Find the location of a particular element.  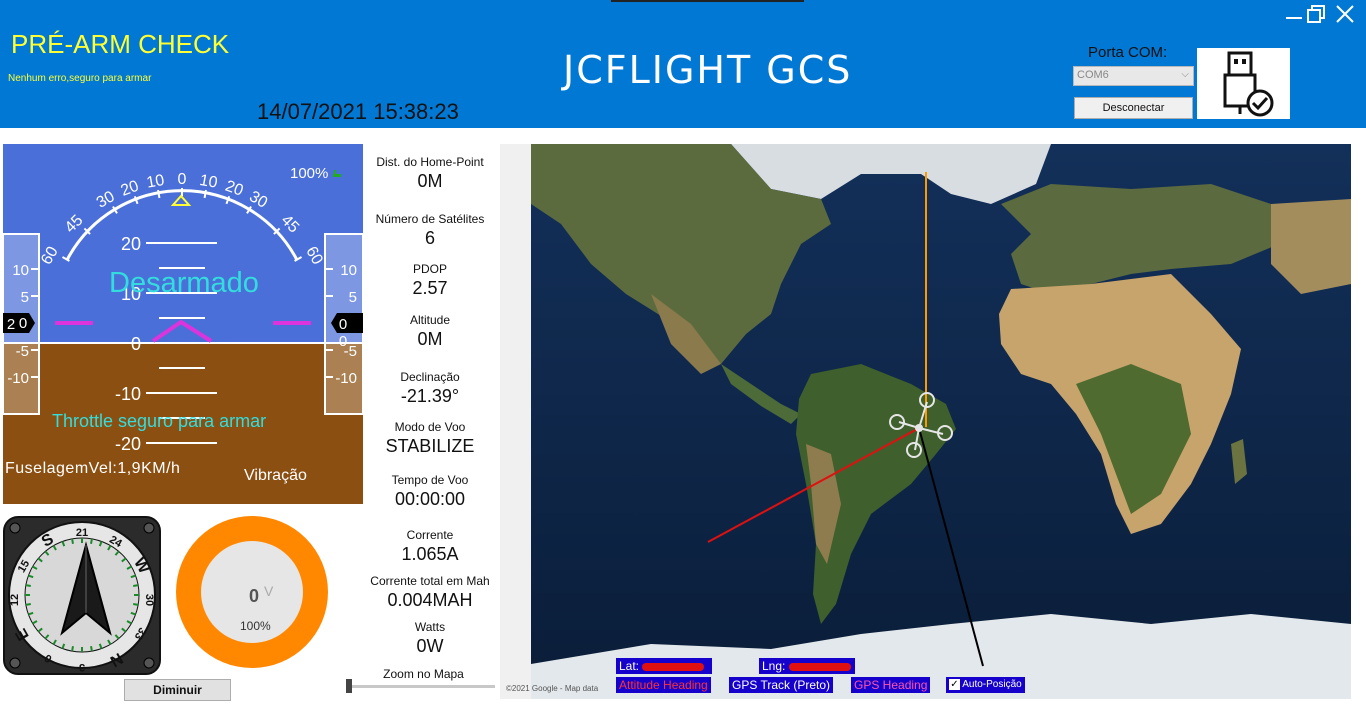

telemetry-value: 0.004MAH is located at coordinates (430, 600).